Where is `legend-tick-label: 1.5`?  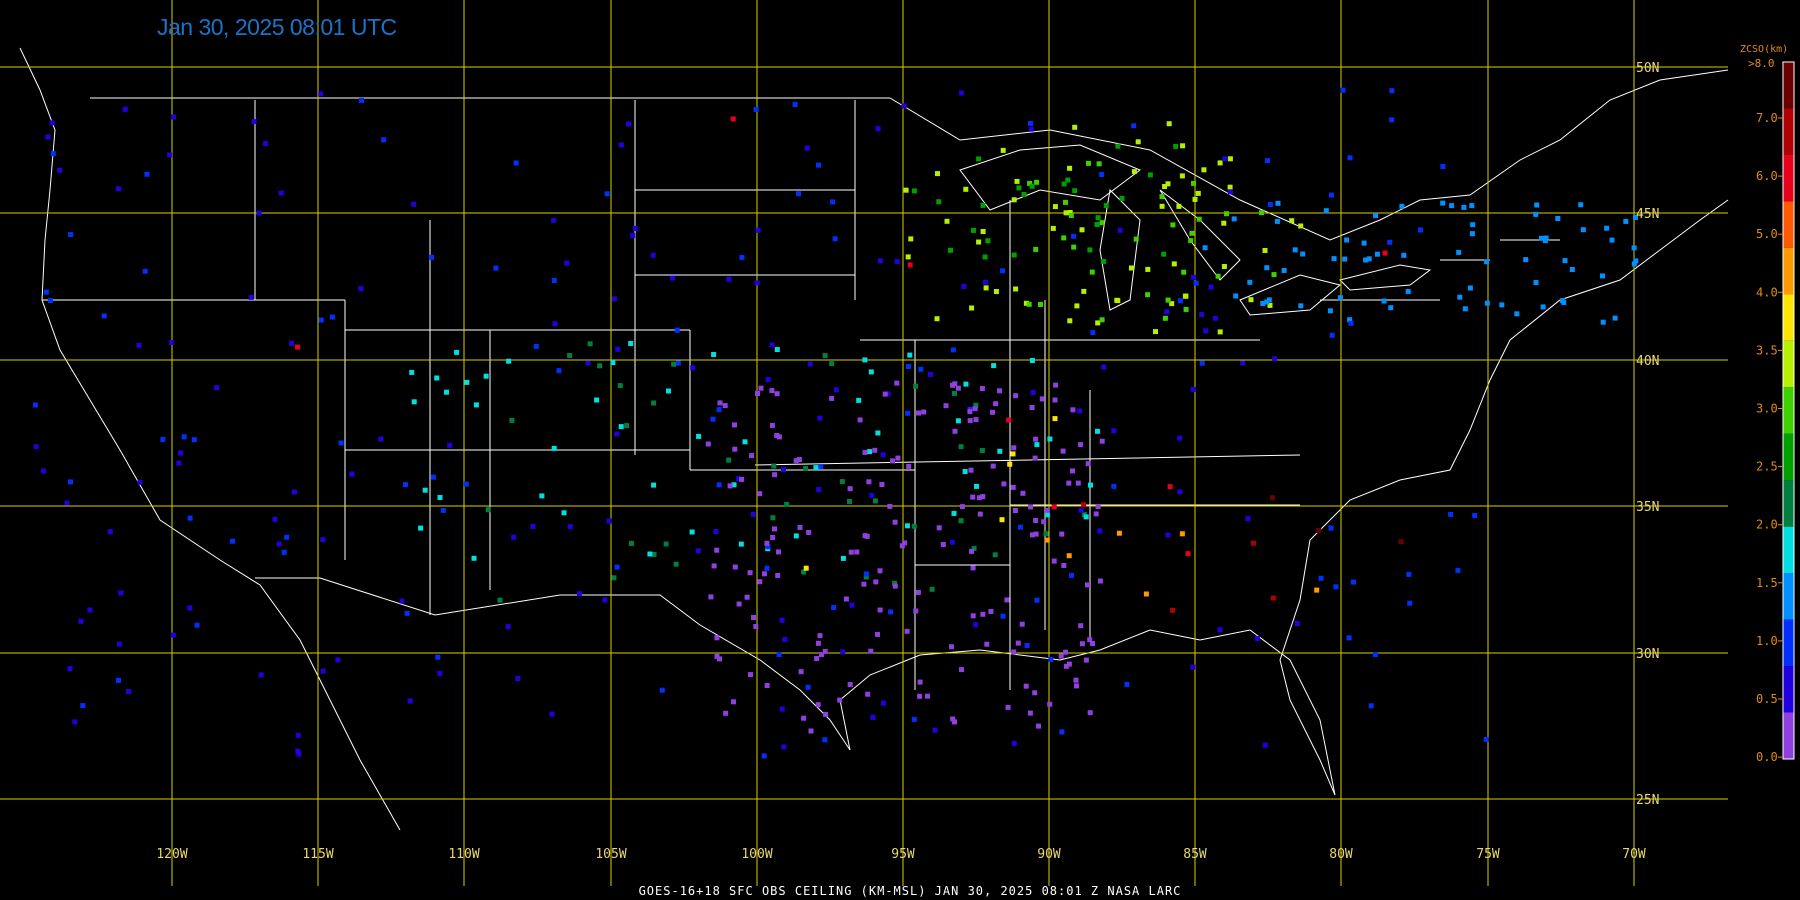
legend-tick-label: 1.5 is located at coordinates (1767, 583).